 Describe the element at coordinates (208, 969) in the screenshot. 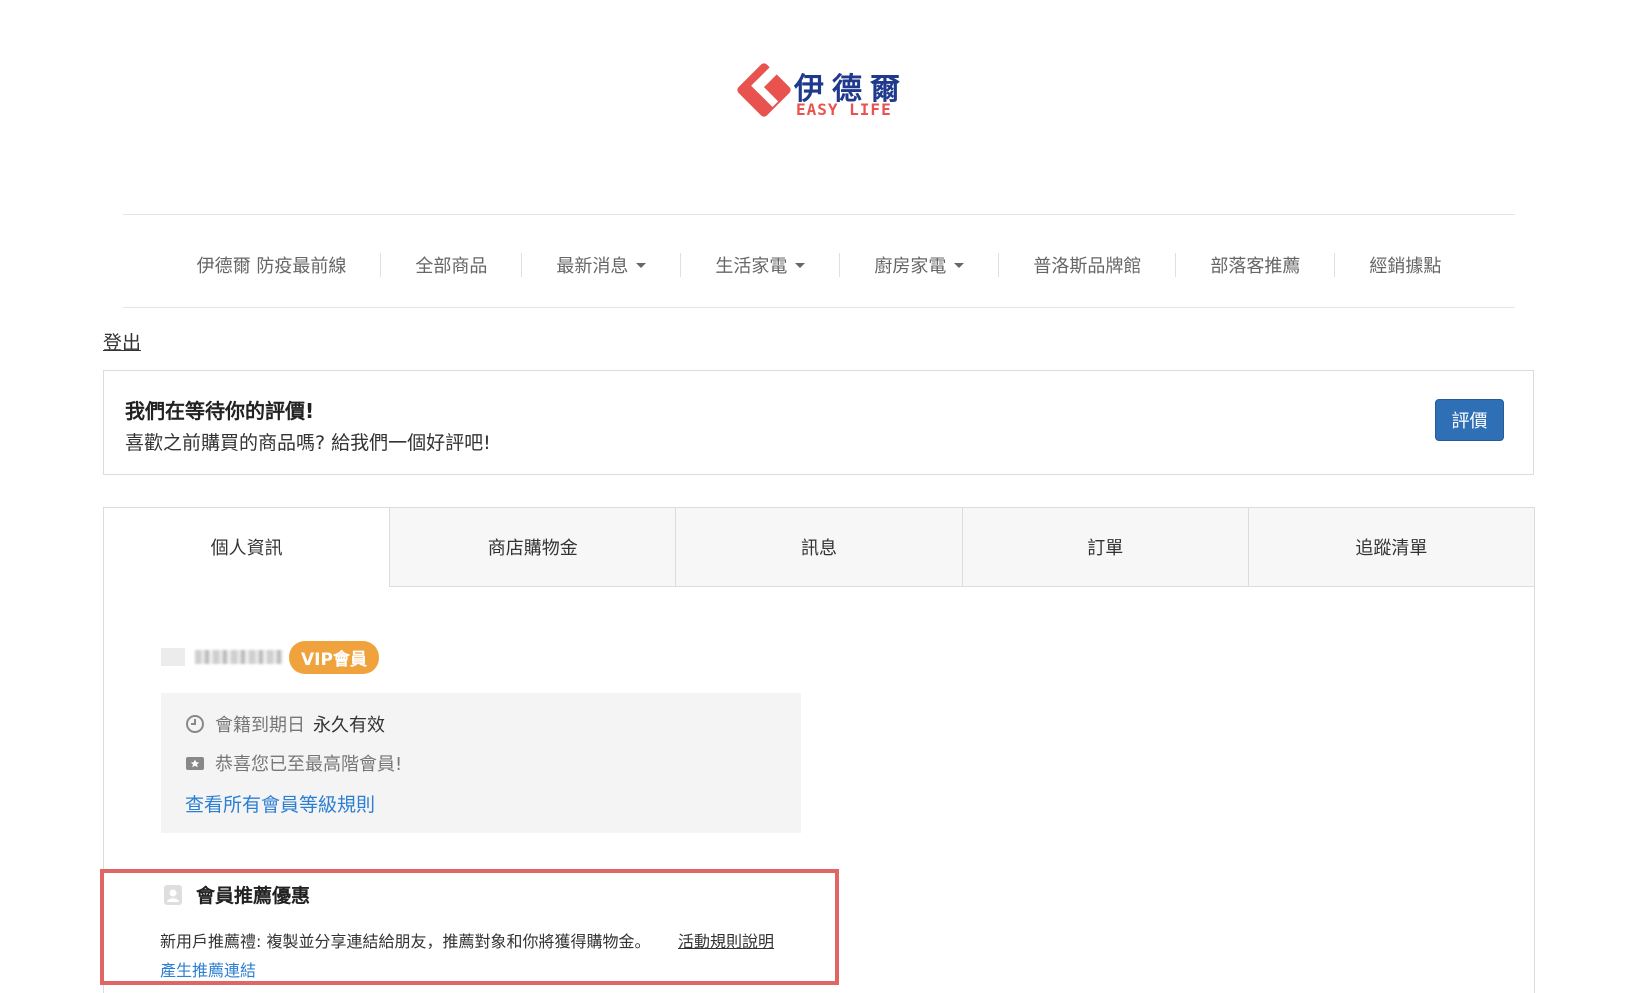

I see `generate-referral-link: 產生推薦連結` at that location.